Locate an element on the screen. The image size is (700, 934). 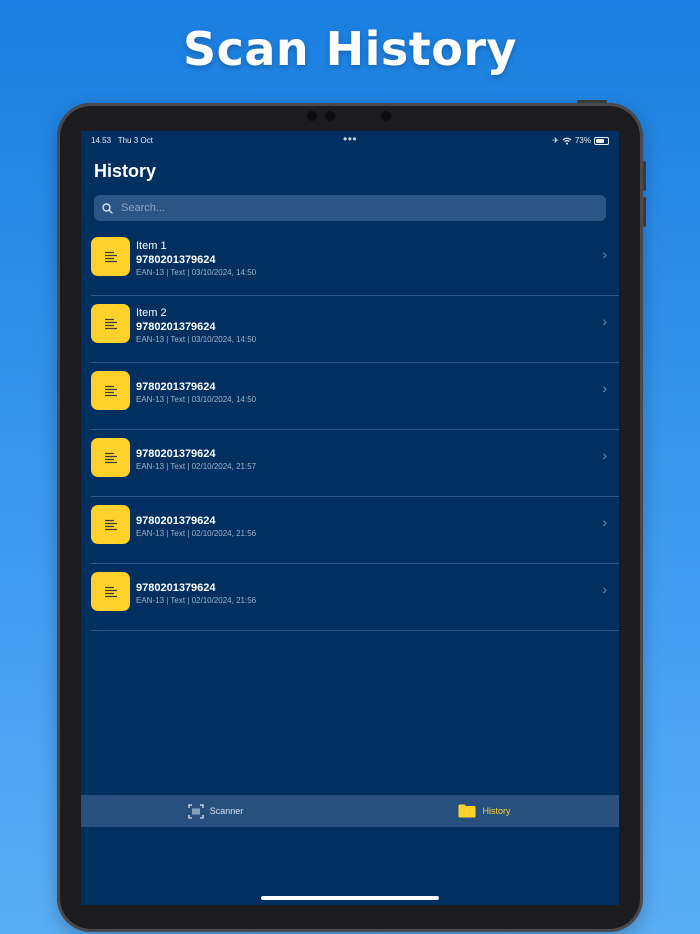
tab-bar: Scanner History is located at coordinates (350, 811).